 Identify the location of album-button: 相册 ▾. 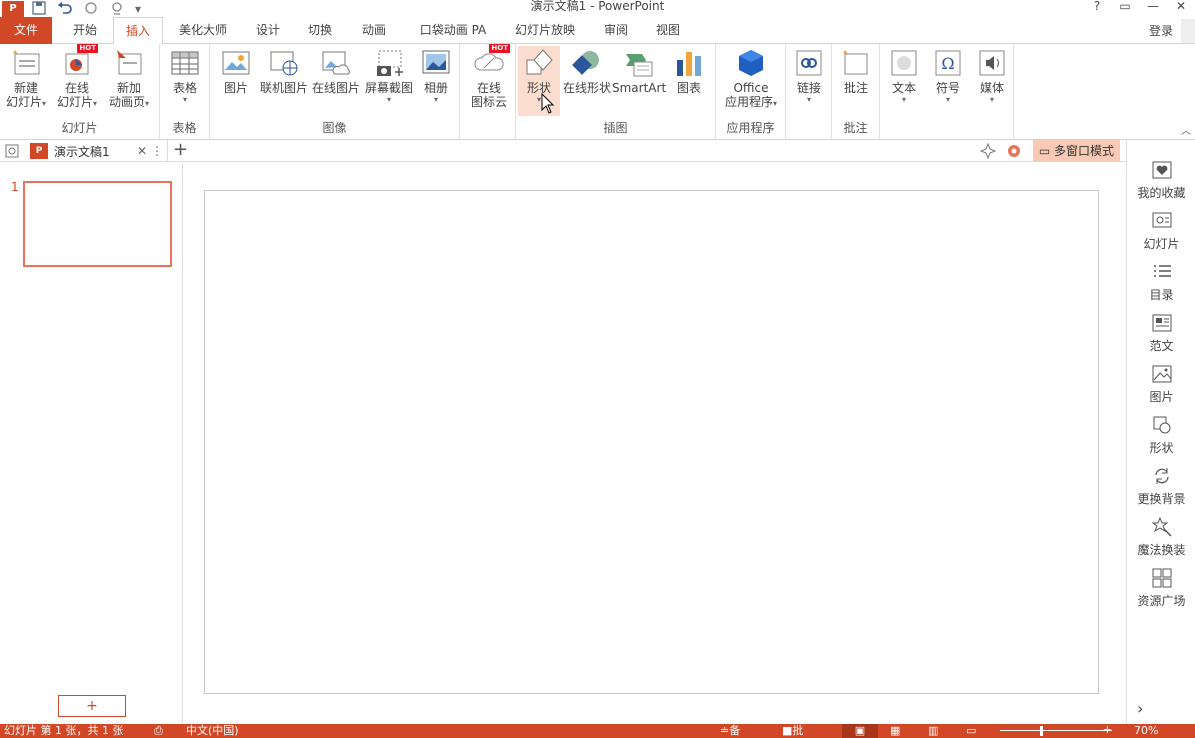
(436, 75).